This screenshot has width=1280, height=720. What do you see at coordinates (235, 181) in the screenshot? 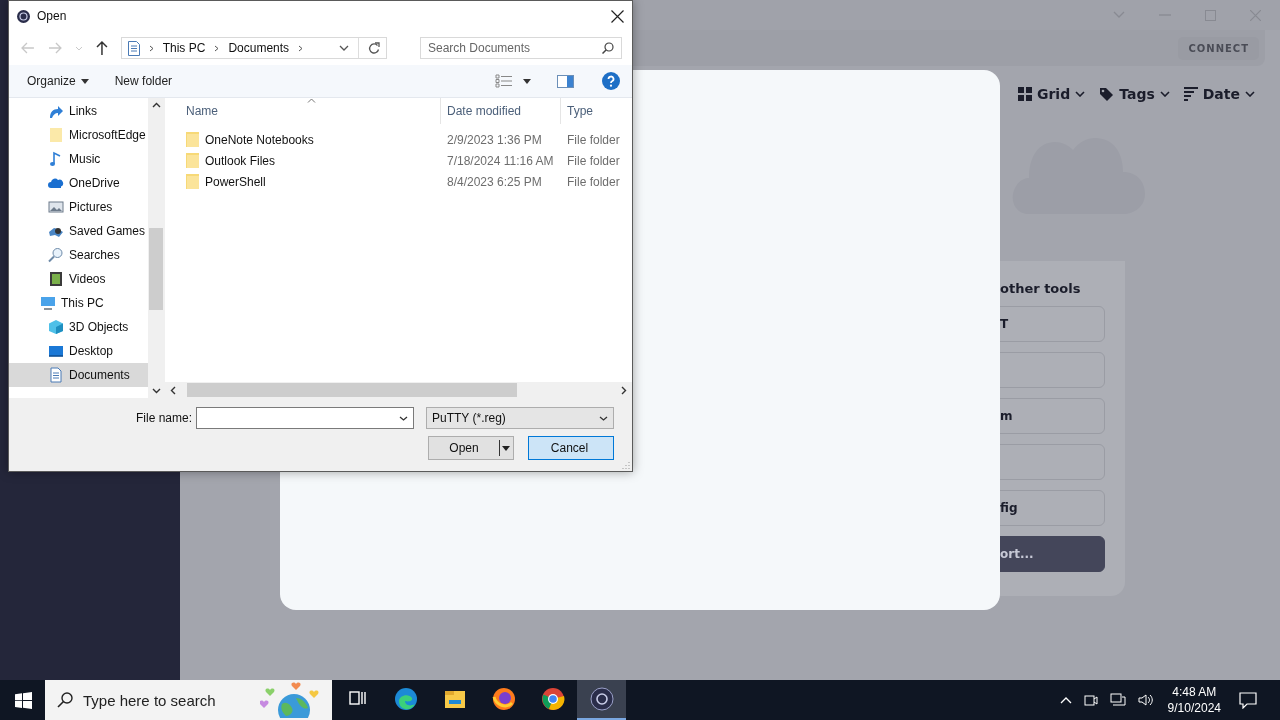
I see `file-name: PowerShell` at bounding box center [235, 181].